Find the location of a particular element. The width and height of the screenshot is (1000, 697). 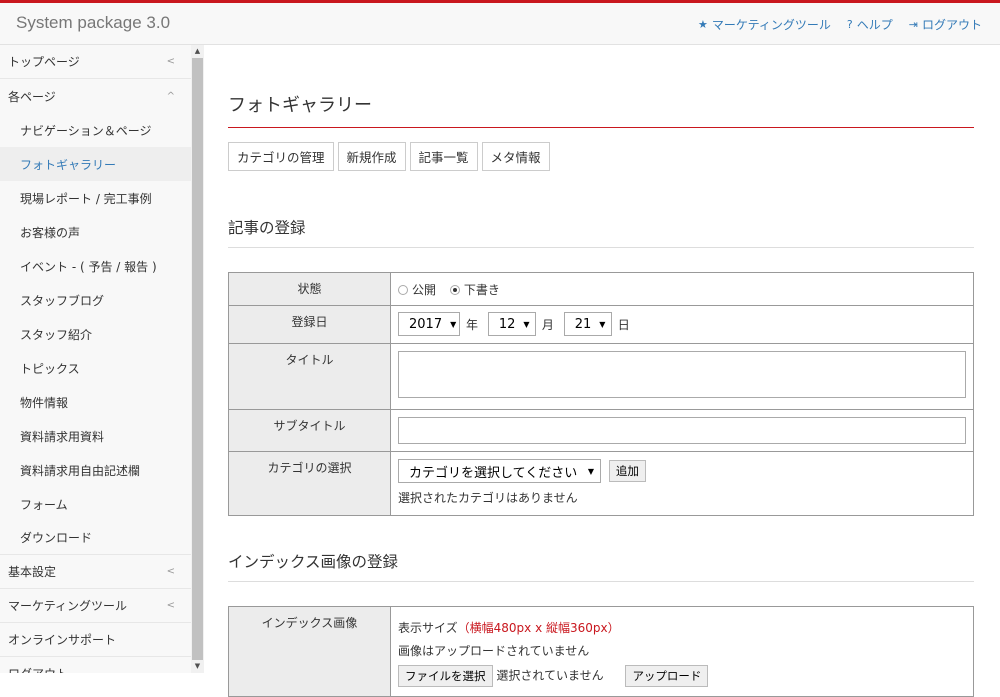

category-label: カテゴリの選択 is located at coordinates (309, 483).